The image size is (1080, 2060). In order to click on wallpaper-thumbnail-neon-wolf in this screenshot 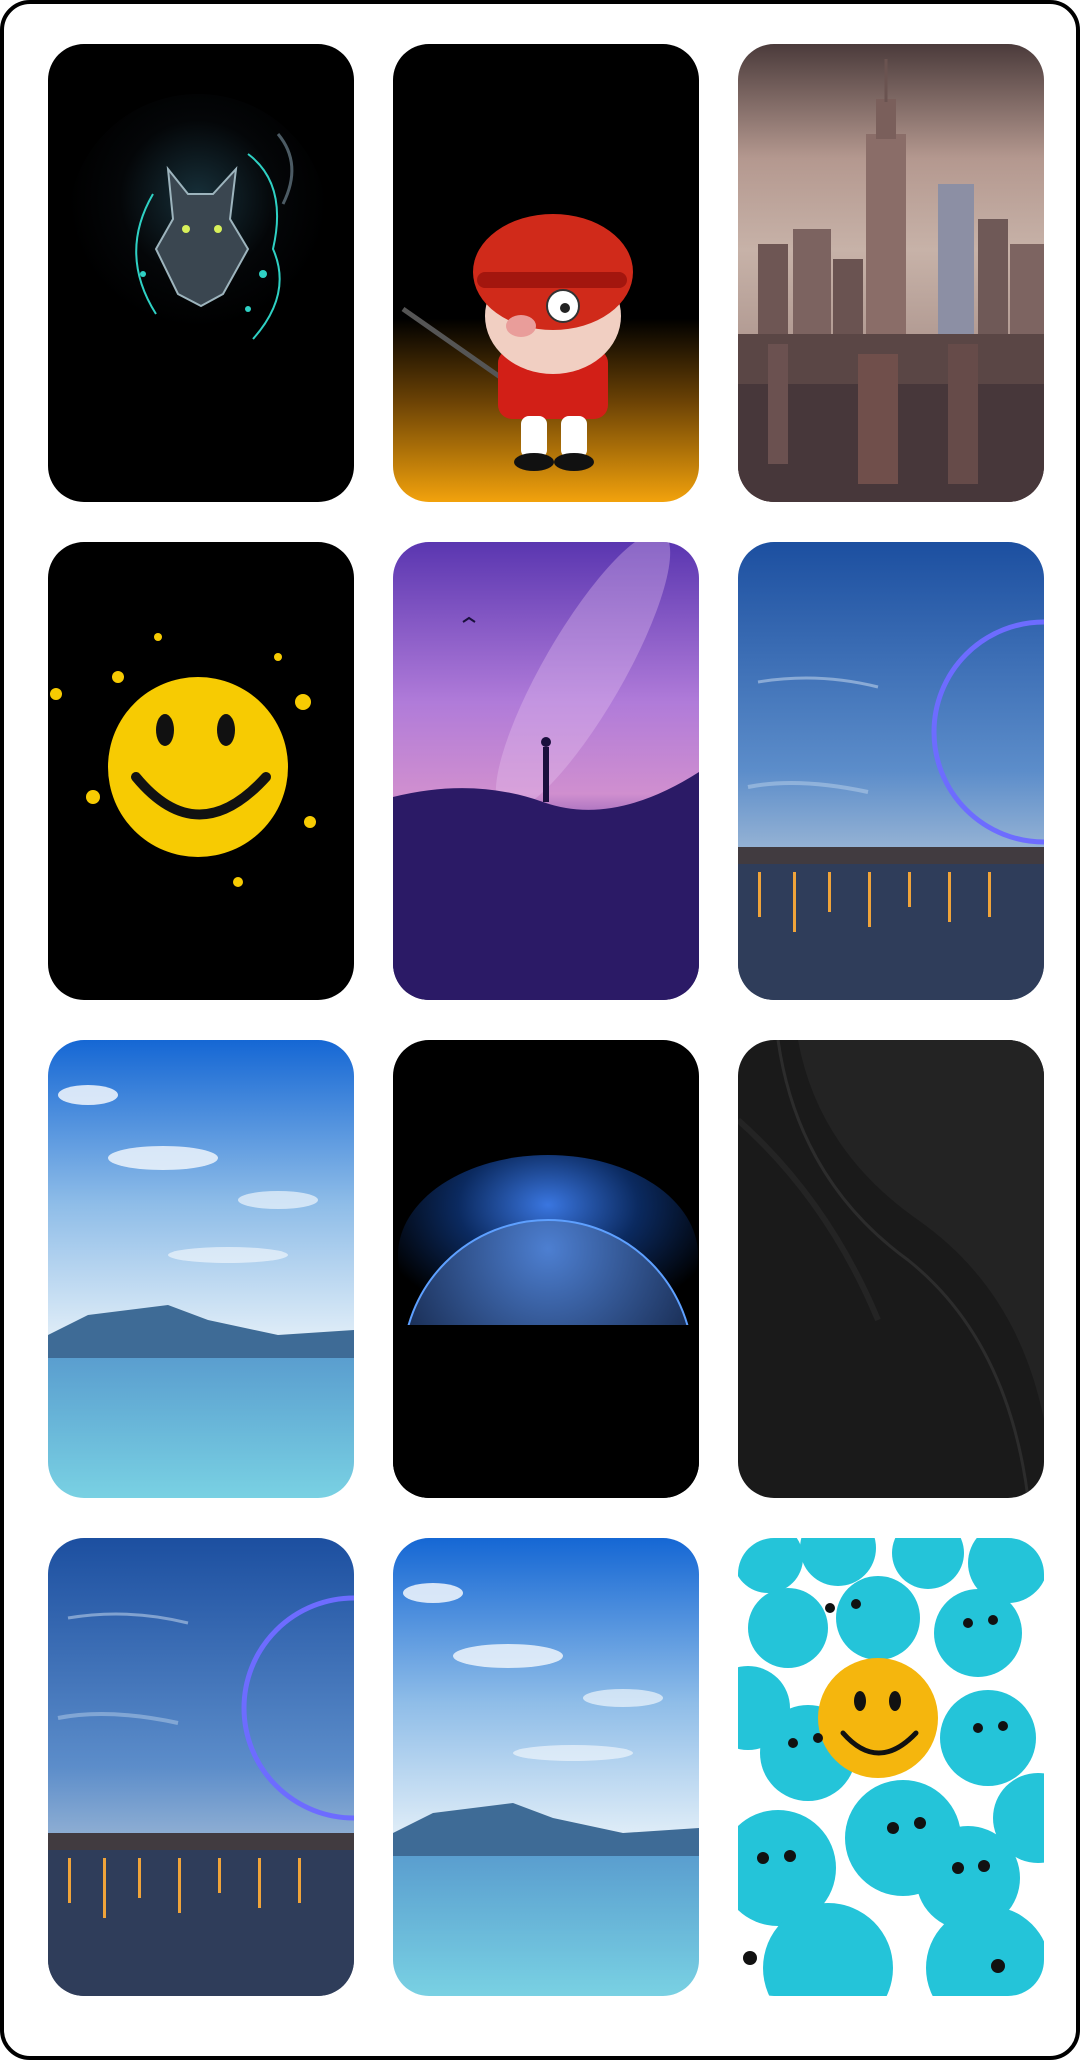, I will do `click(201, 273)`.